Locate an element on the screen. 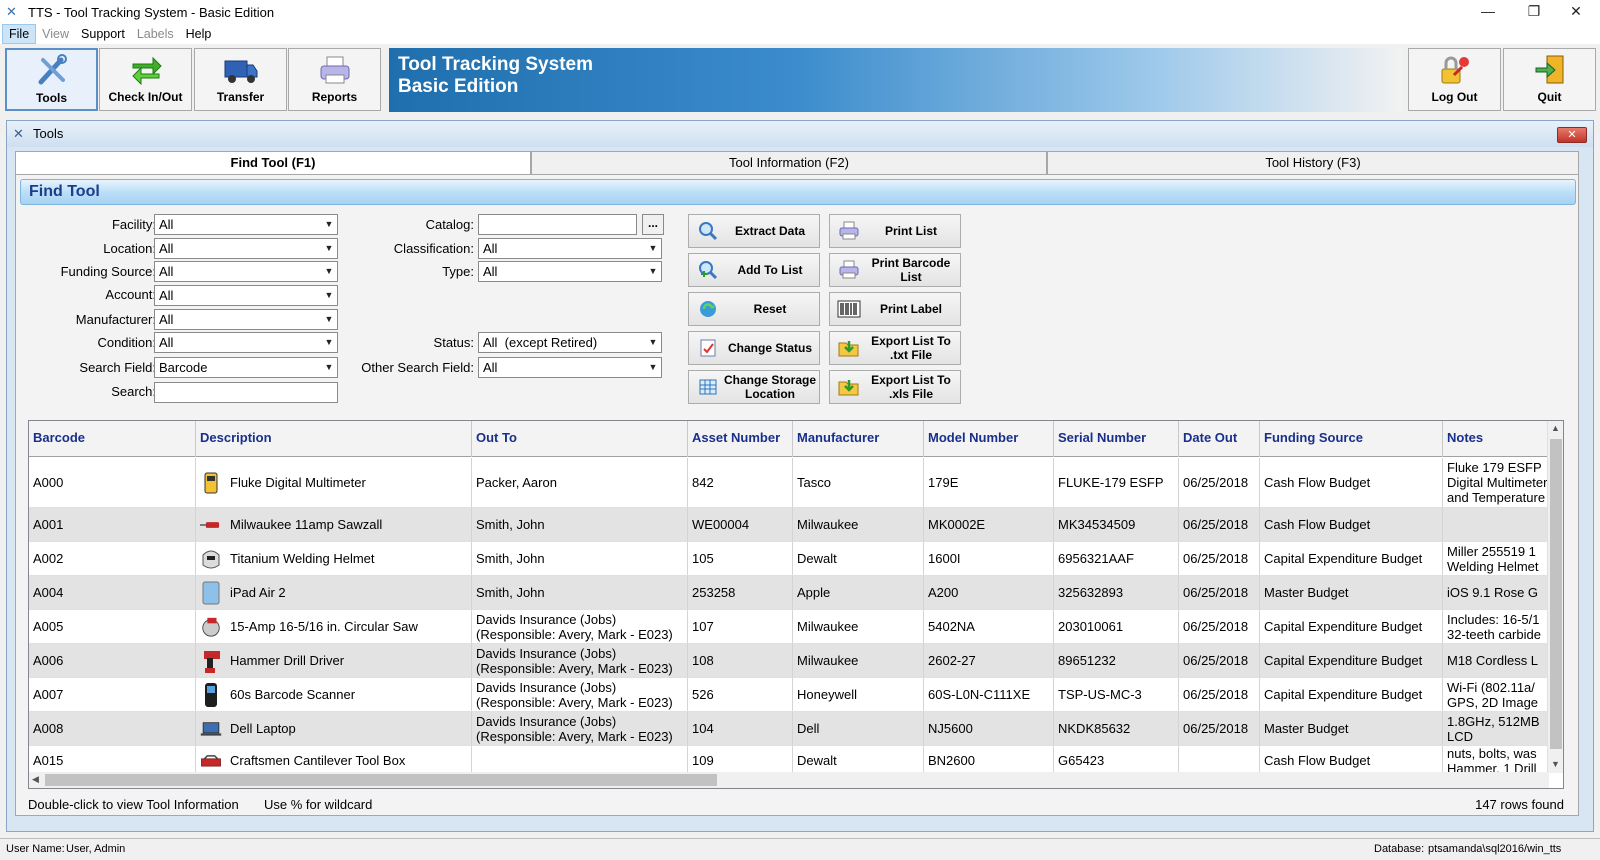 This screenshot has height=860, width=1600. col-manufacturer: Manufacturer is located at coordinates (858, 439).